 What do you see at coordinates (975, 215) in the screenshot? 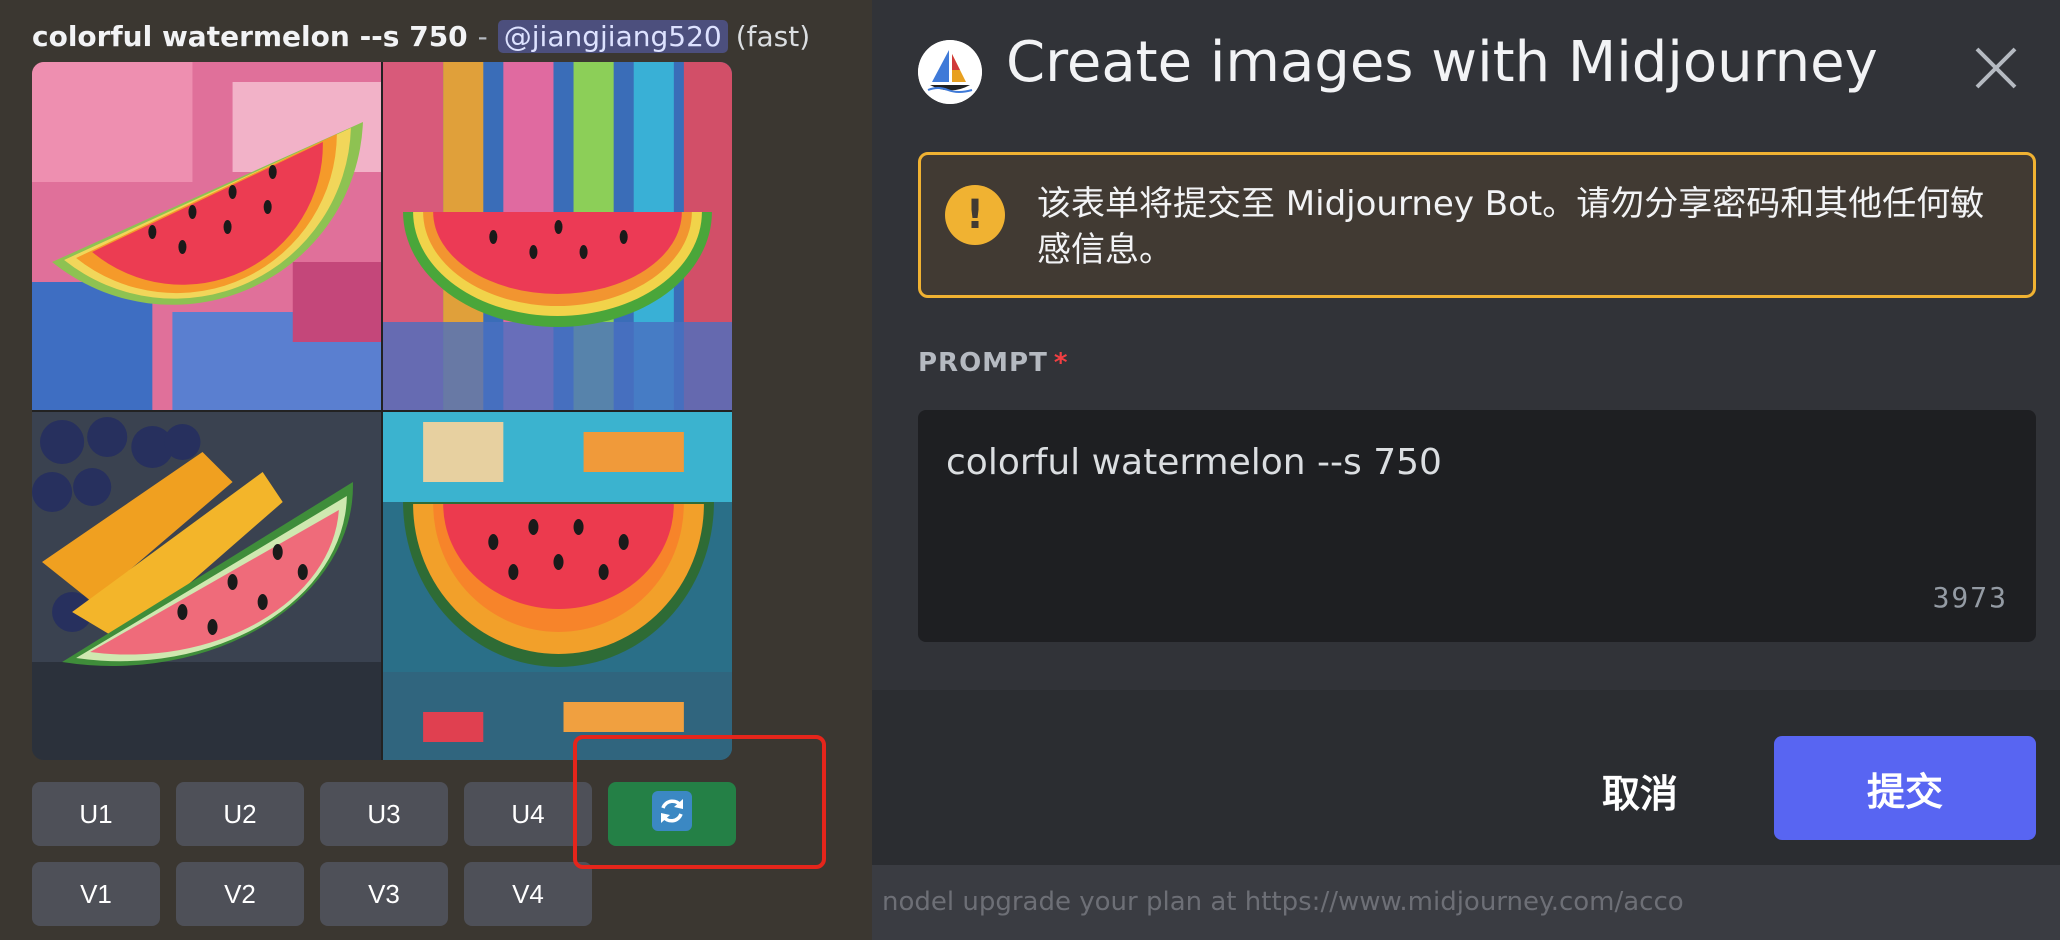
I see `warning-icon: !` at bounding box center [975, 215].